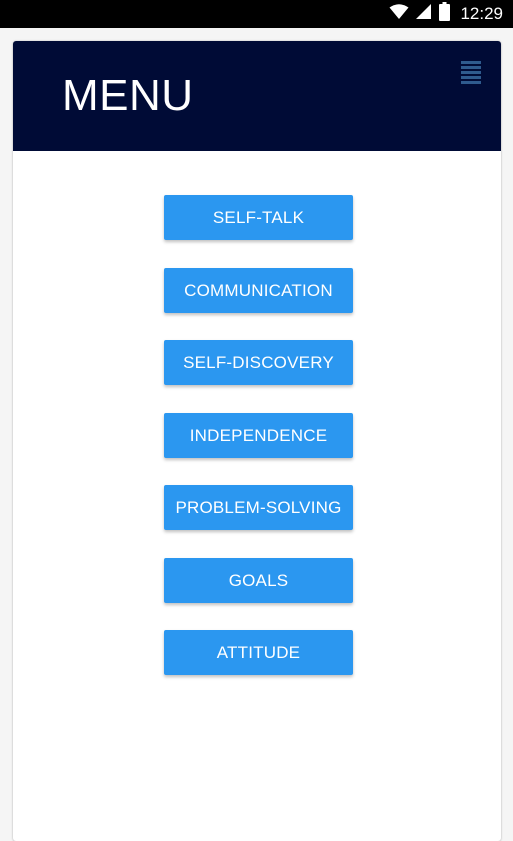 This screenshot has height=841, width=513. What do you see at coordinates (258, 652) in the screenshot?
I see `attitude-button: ATTITUDE` at bounding box center [258, 652].